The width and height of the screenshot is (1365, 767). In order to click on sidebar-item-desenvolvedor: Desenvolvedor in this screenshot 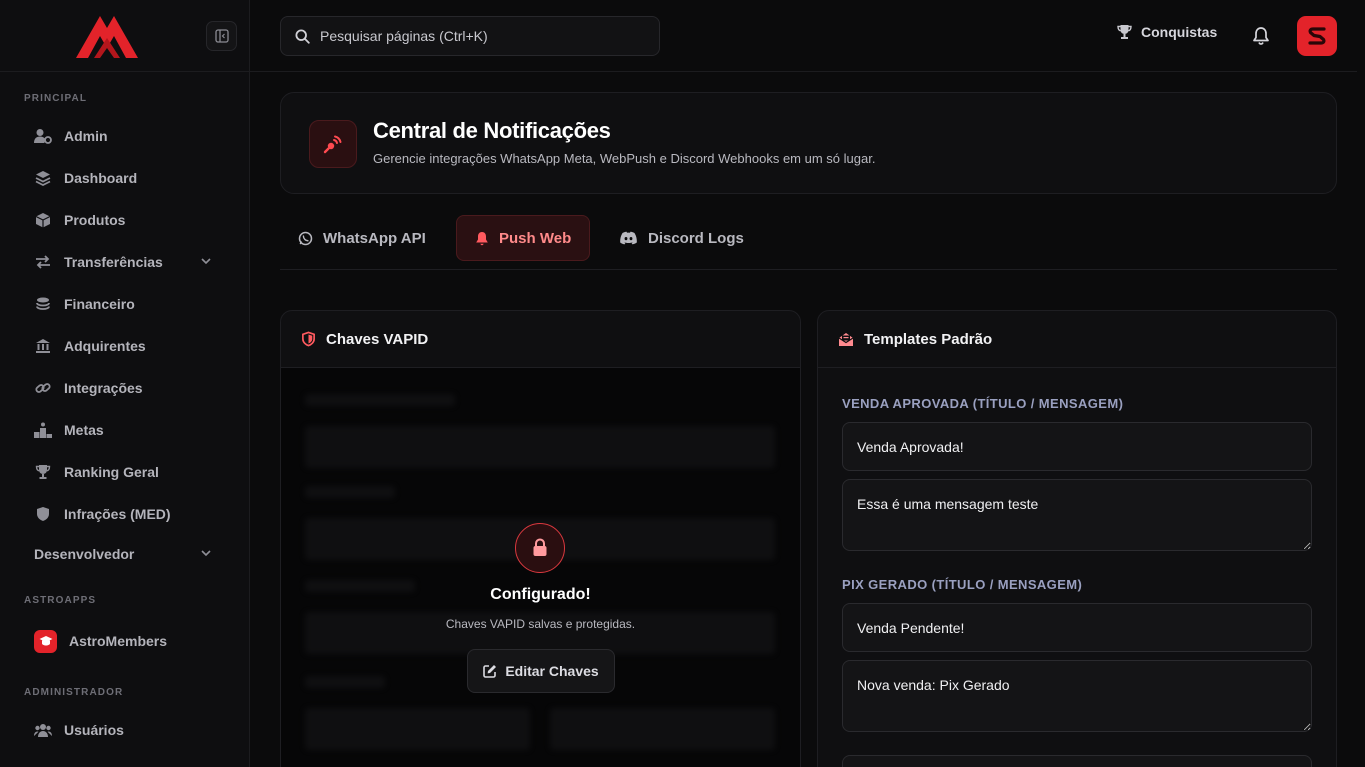, I will do `click(129, 554)`.